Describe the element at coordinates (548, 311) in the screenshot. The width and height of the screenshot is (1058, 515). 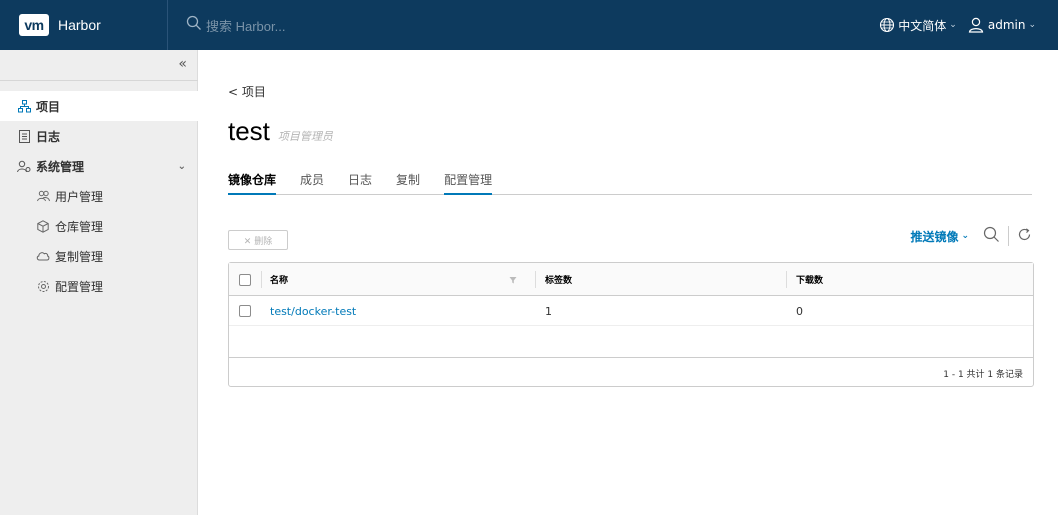
I see `tag-count: 1` at that location.